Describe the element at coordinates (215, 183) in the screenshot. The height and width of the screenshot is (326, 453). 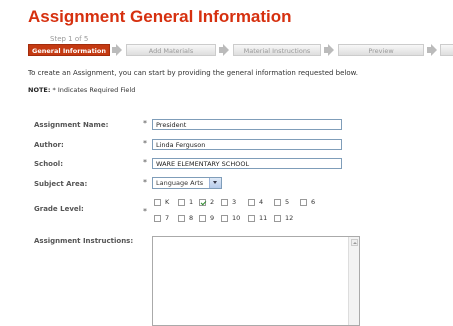
I see `chevron-down-icon` at that location.